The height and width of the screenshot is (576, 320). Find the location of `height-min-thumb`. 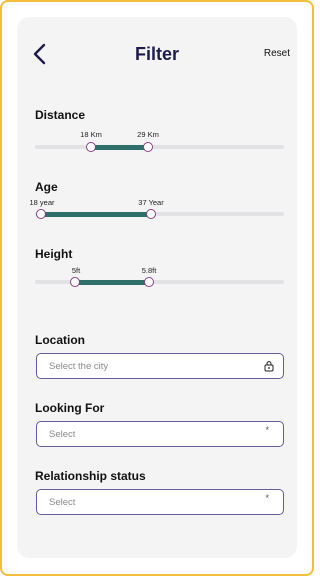

height-min-thumb is located at coordinates (75, 282).